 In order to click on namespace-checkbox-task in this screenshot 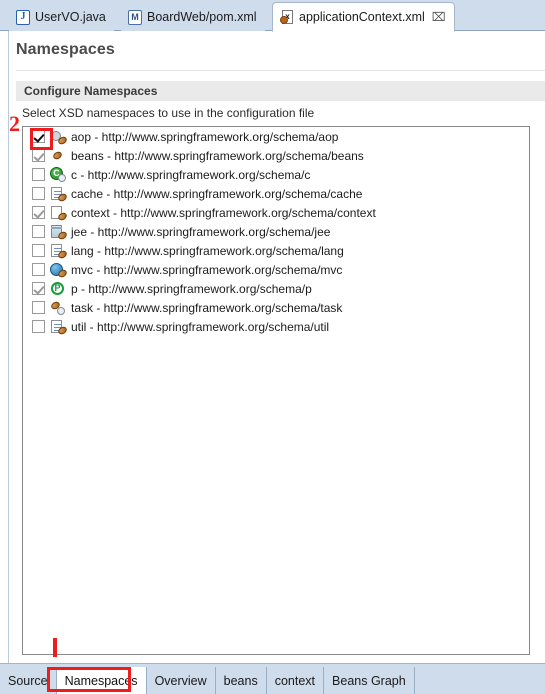, I will do `click(38, 307)`.